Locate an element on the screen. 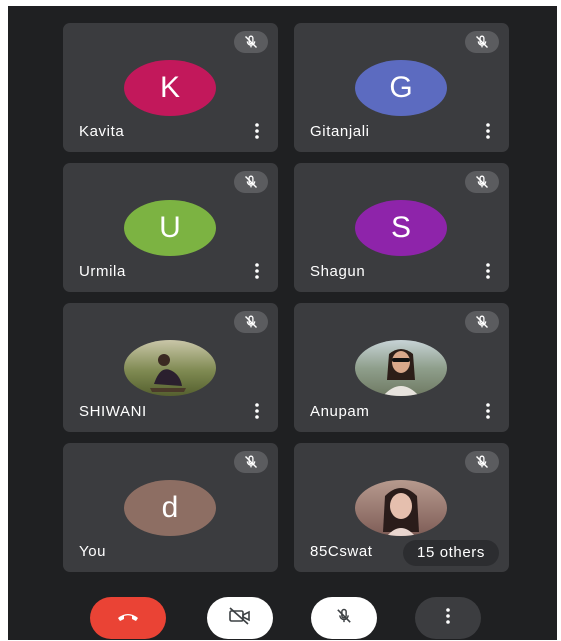 The height and width of the screenshot is (641, 561). avatar: G is located at coordinates (401, 88).